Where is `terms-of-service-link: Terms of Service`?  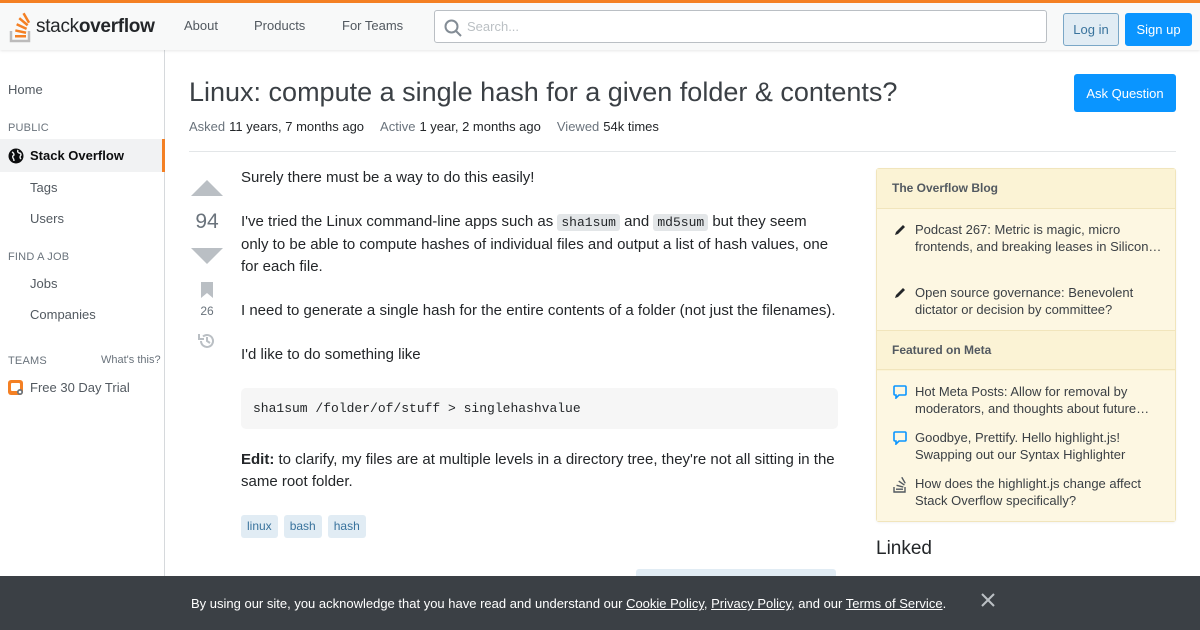
terms-of-service-link: Terms of Service is located at coordinates (894, 603).